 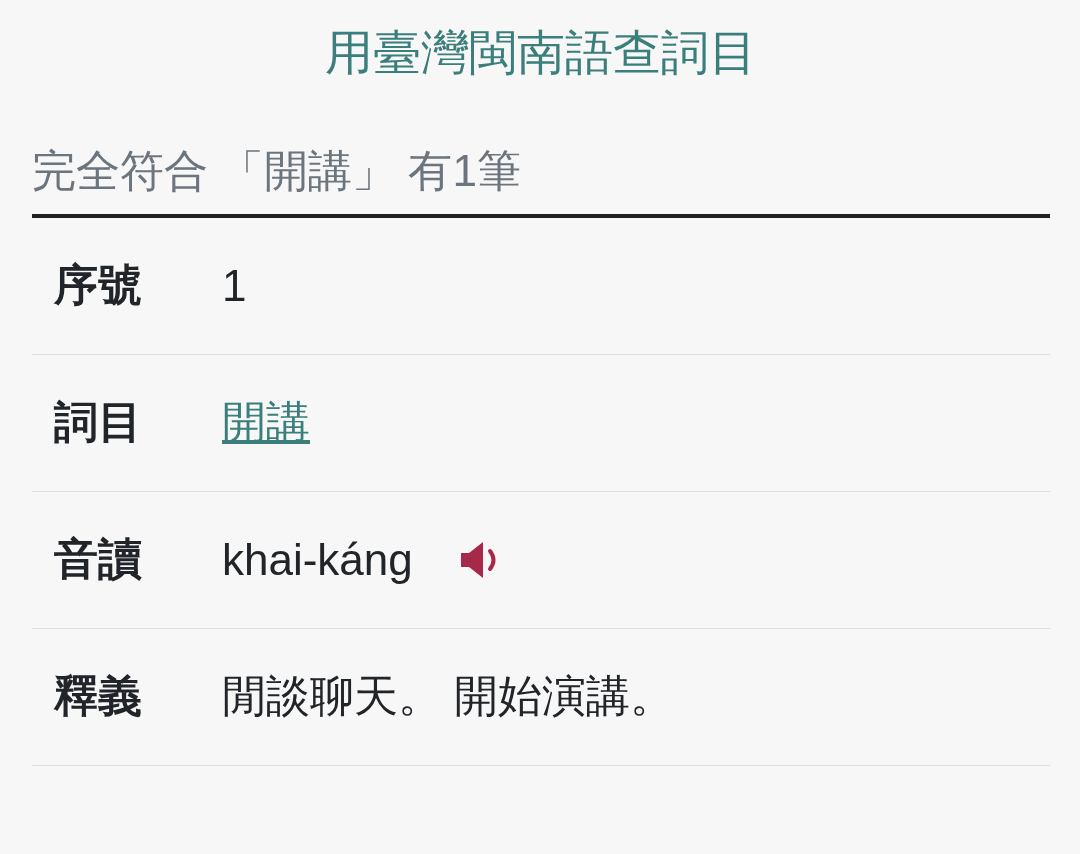 What do you see at coordinates (317, 559) in the screenshot?
I see `romanization-text: khai-káng` at bounding box center [317, 559].